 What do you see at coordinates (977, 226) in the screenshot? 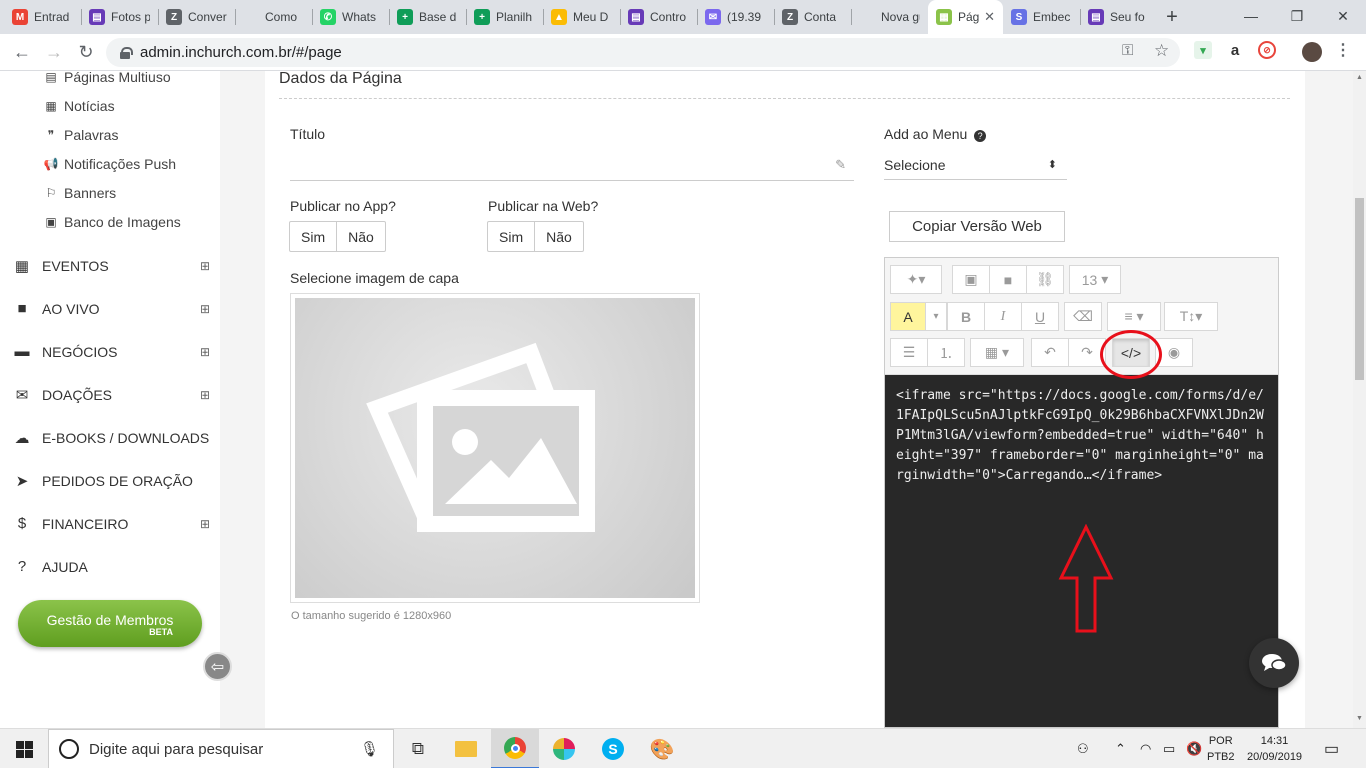
I see `copy-web-version-button: Copiar Versão Web` at bounding box center [977, 226].